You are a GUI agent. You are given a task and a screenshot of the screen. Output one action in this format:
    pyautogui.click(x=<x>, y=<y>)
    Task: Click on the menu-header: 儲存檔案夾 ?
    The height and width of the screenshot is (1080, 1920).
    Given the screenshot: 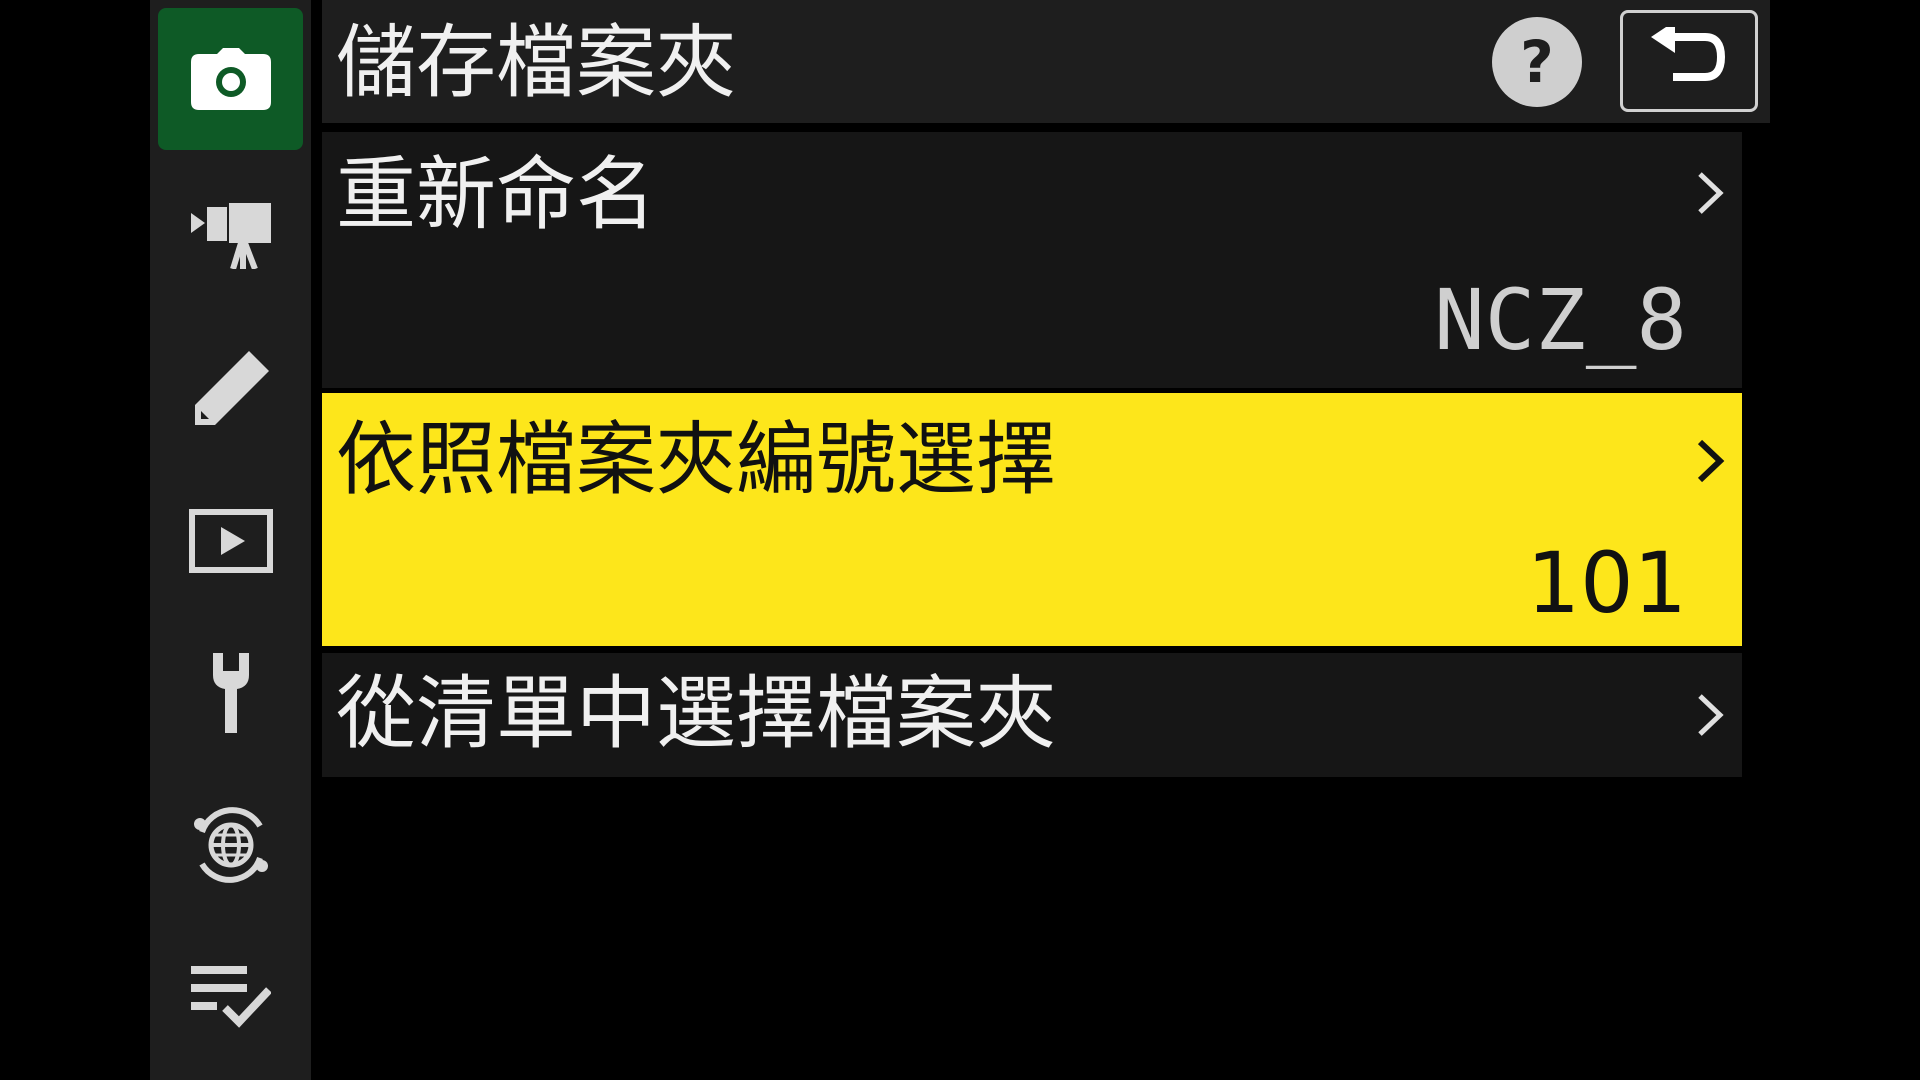 What is the action you would take?
    pyautogui.click(x=1046, y=61)
    